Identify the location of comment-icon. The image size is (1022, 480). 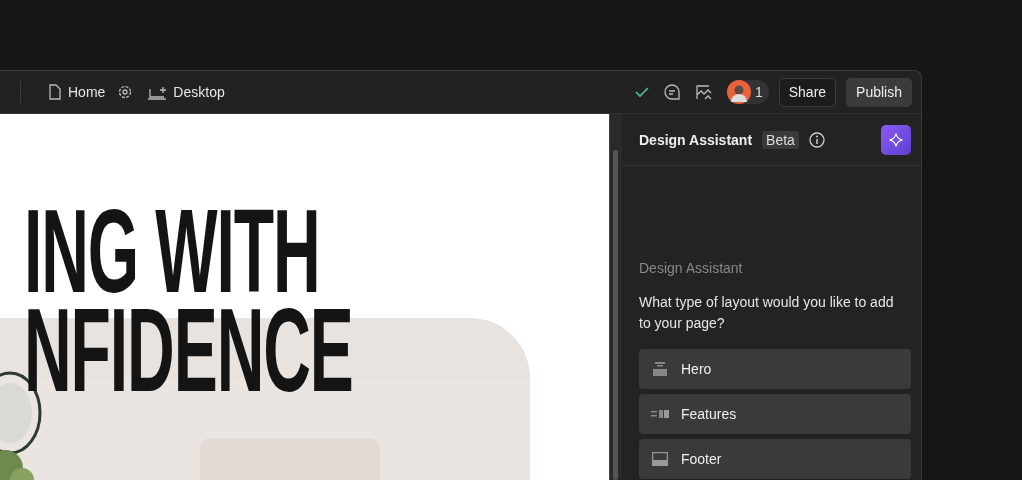
(671, 92).